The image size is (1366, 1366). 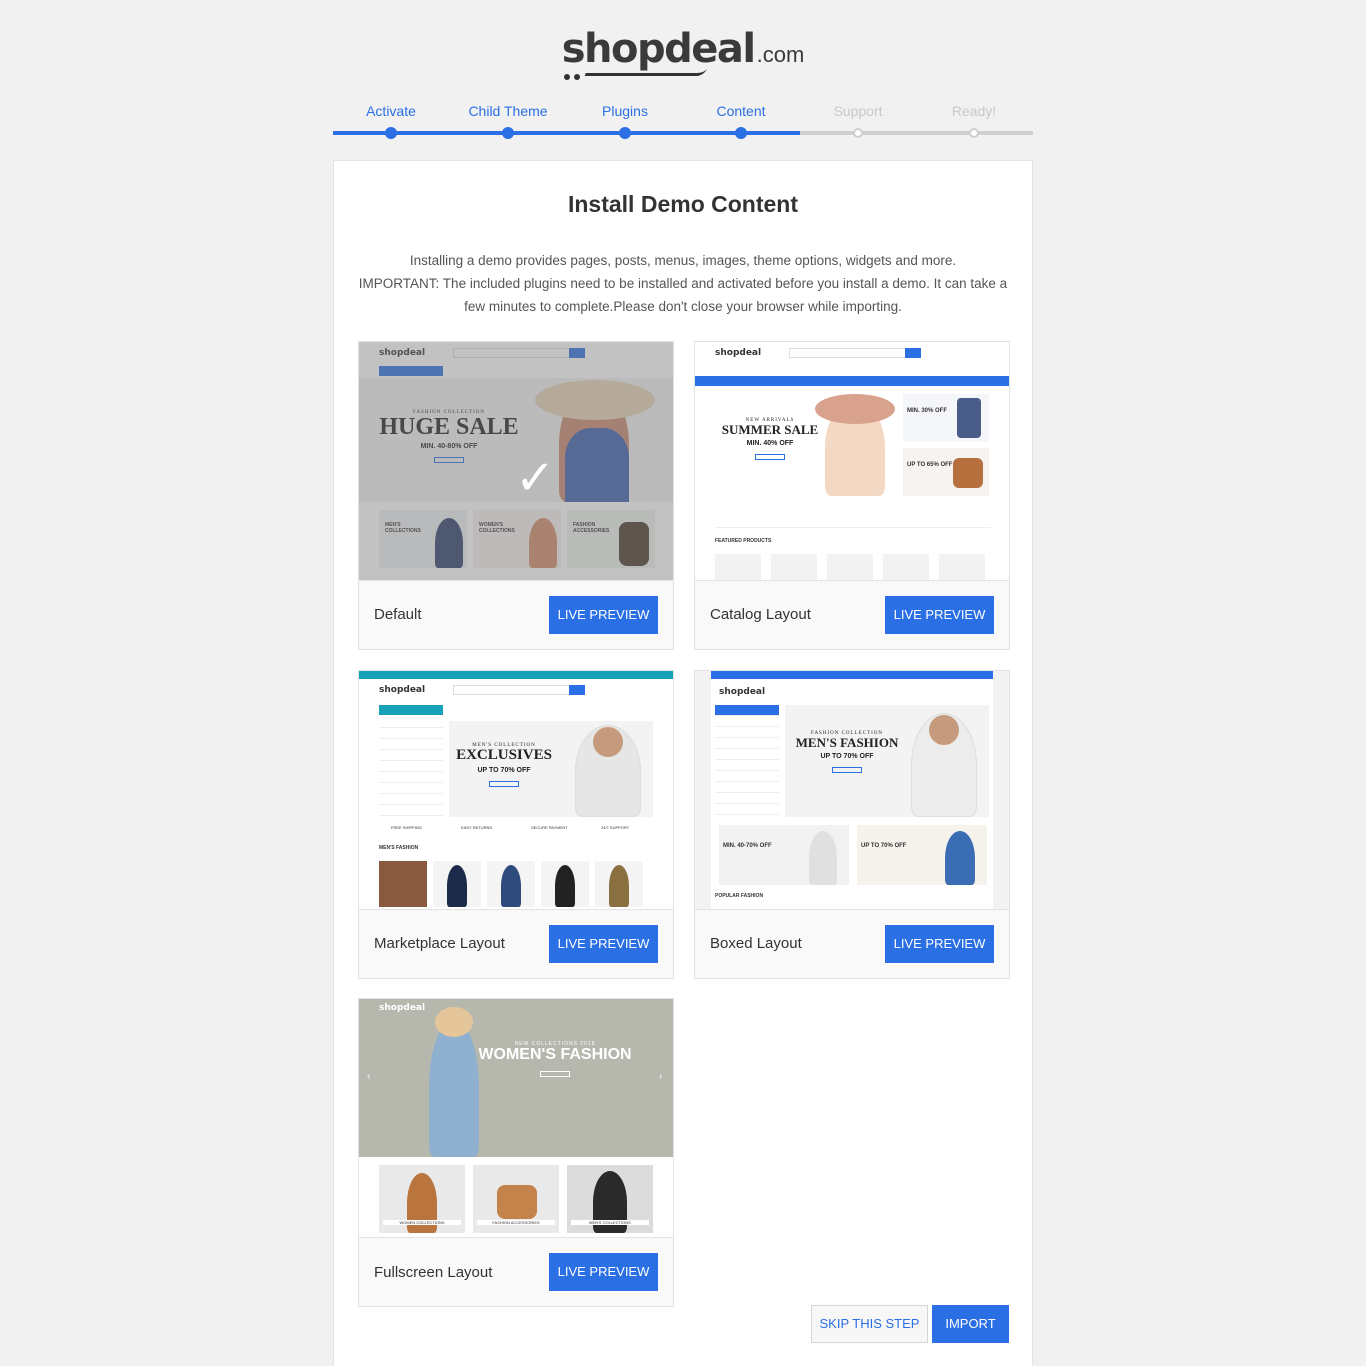 I want to click on selected-check-icon: ✓, so click(x=535, y=478).